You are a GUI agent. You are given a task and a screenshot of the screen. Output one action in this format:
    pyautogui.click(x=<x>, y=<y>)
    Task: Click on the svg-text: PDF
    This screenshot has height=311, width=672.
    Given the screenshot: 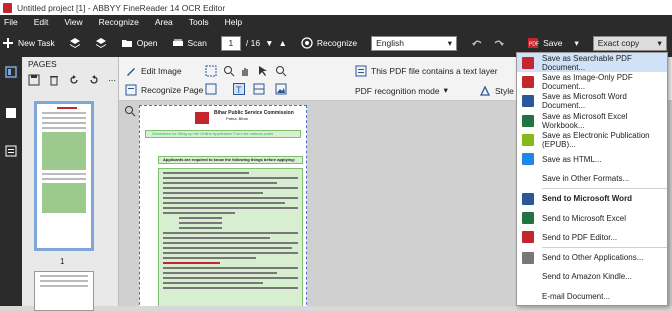 What is the action you would take?
    pyautogui.click(x=534, y=45)
    